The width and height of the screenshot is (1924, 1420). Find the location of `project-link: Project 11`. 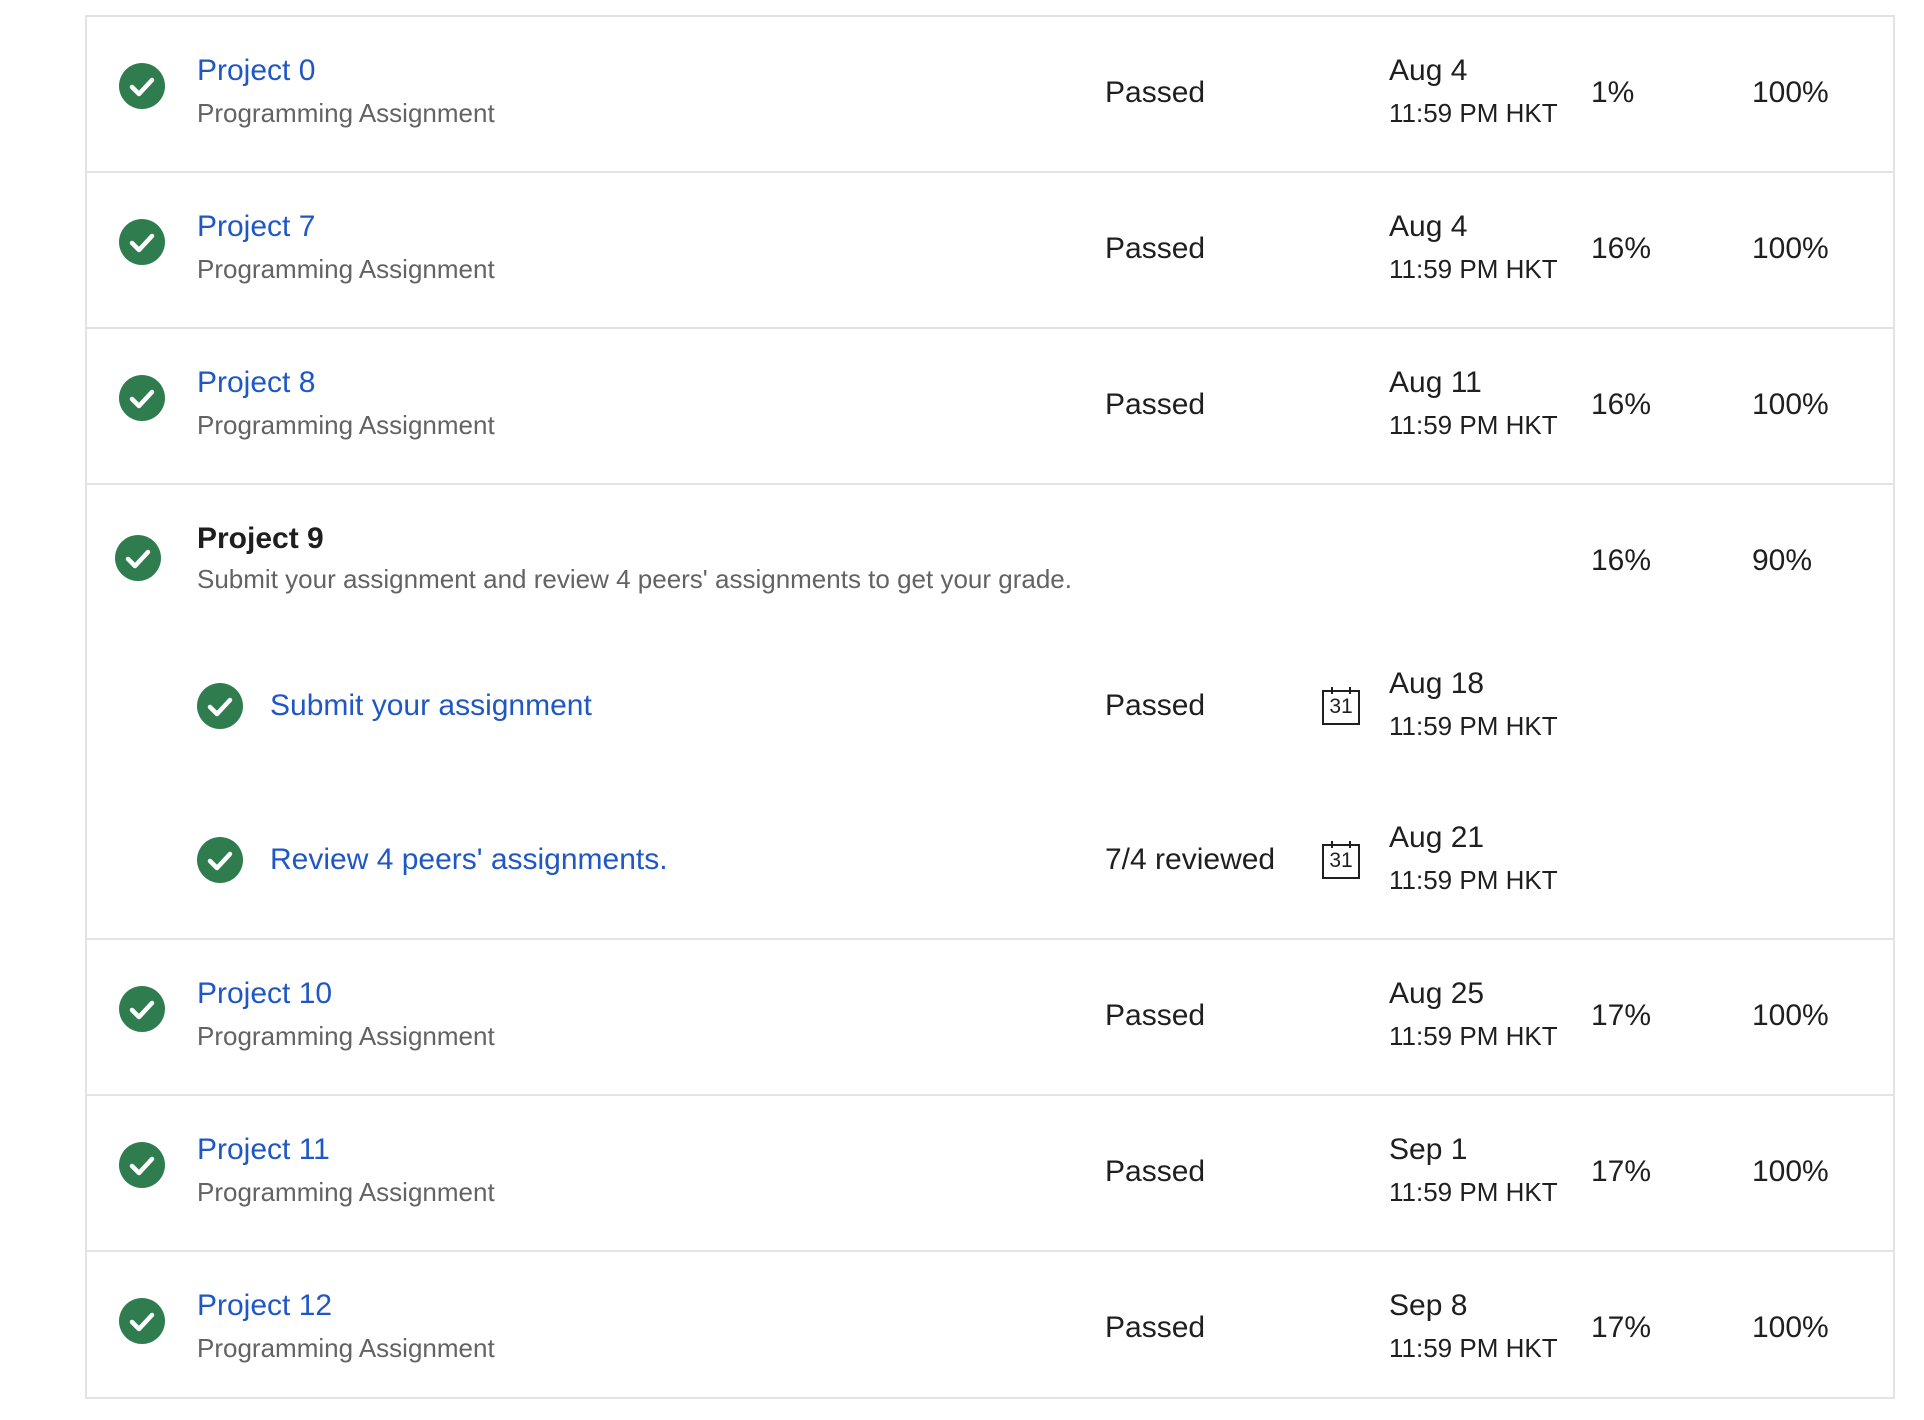

project-link: Project 11 is located at coordinates (263, 1150).